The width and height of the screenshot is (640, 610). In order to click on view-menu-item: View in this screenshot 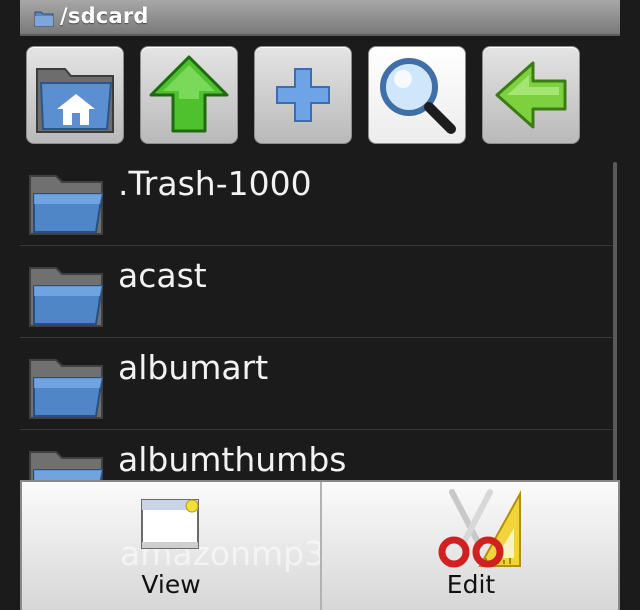, I will do `click(171, 546)`.